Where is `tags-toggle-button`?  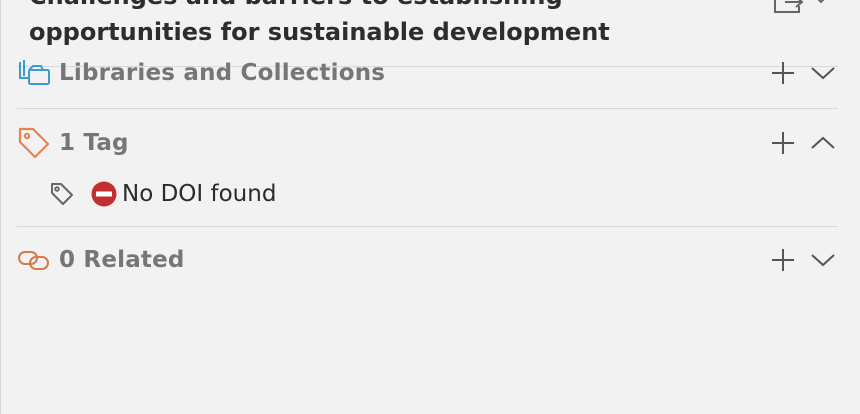
tags-toggle-button is located at coordinates (823, 143).